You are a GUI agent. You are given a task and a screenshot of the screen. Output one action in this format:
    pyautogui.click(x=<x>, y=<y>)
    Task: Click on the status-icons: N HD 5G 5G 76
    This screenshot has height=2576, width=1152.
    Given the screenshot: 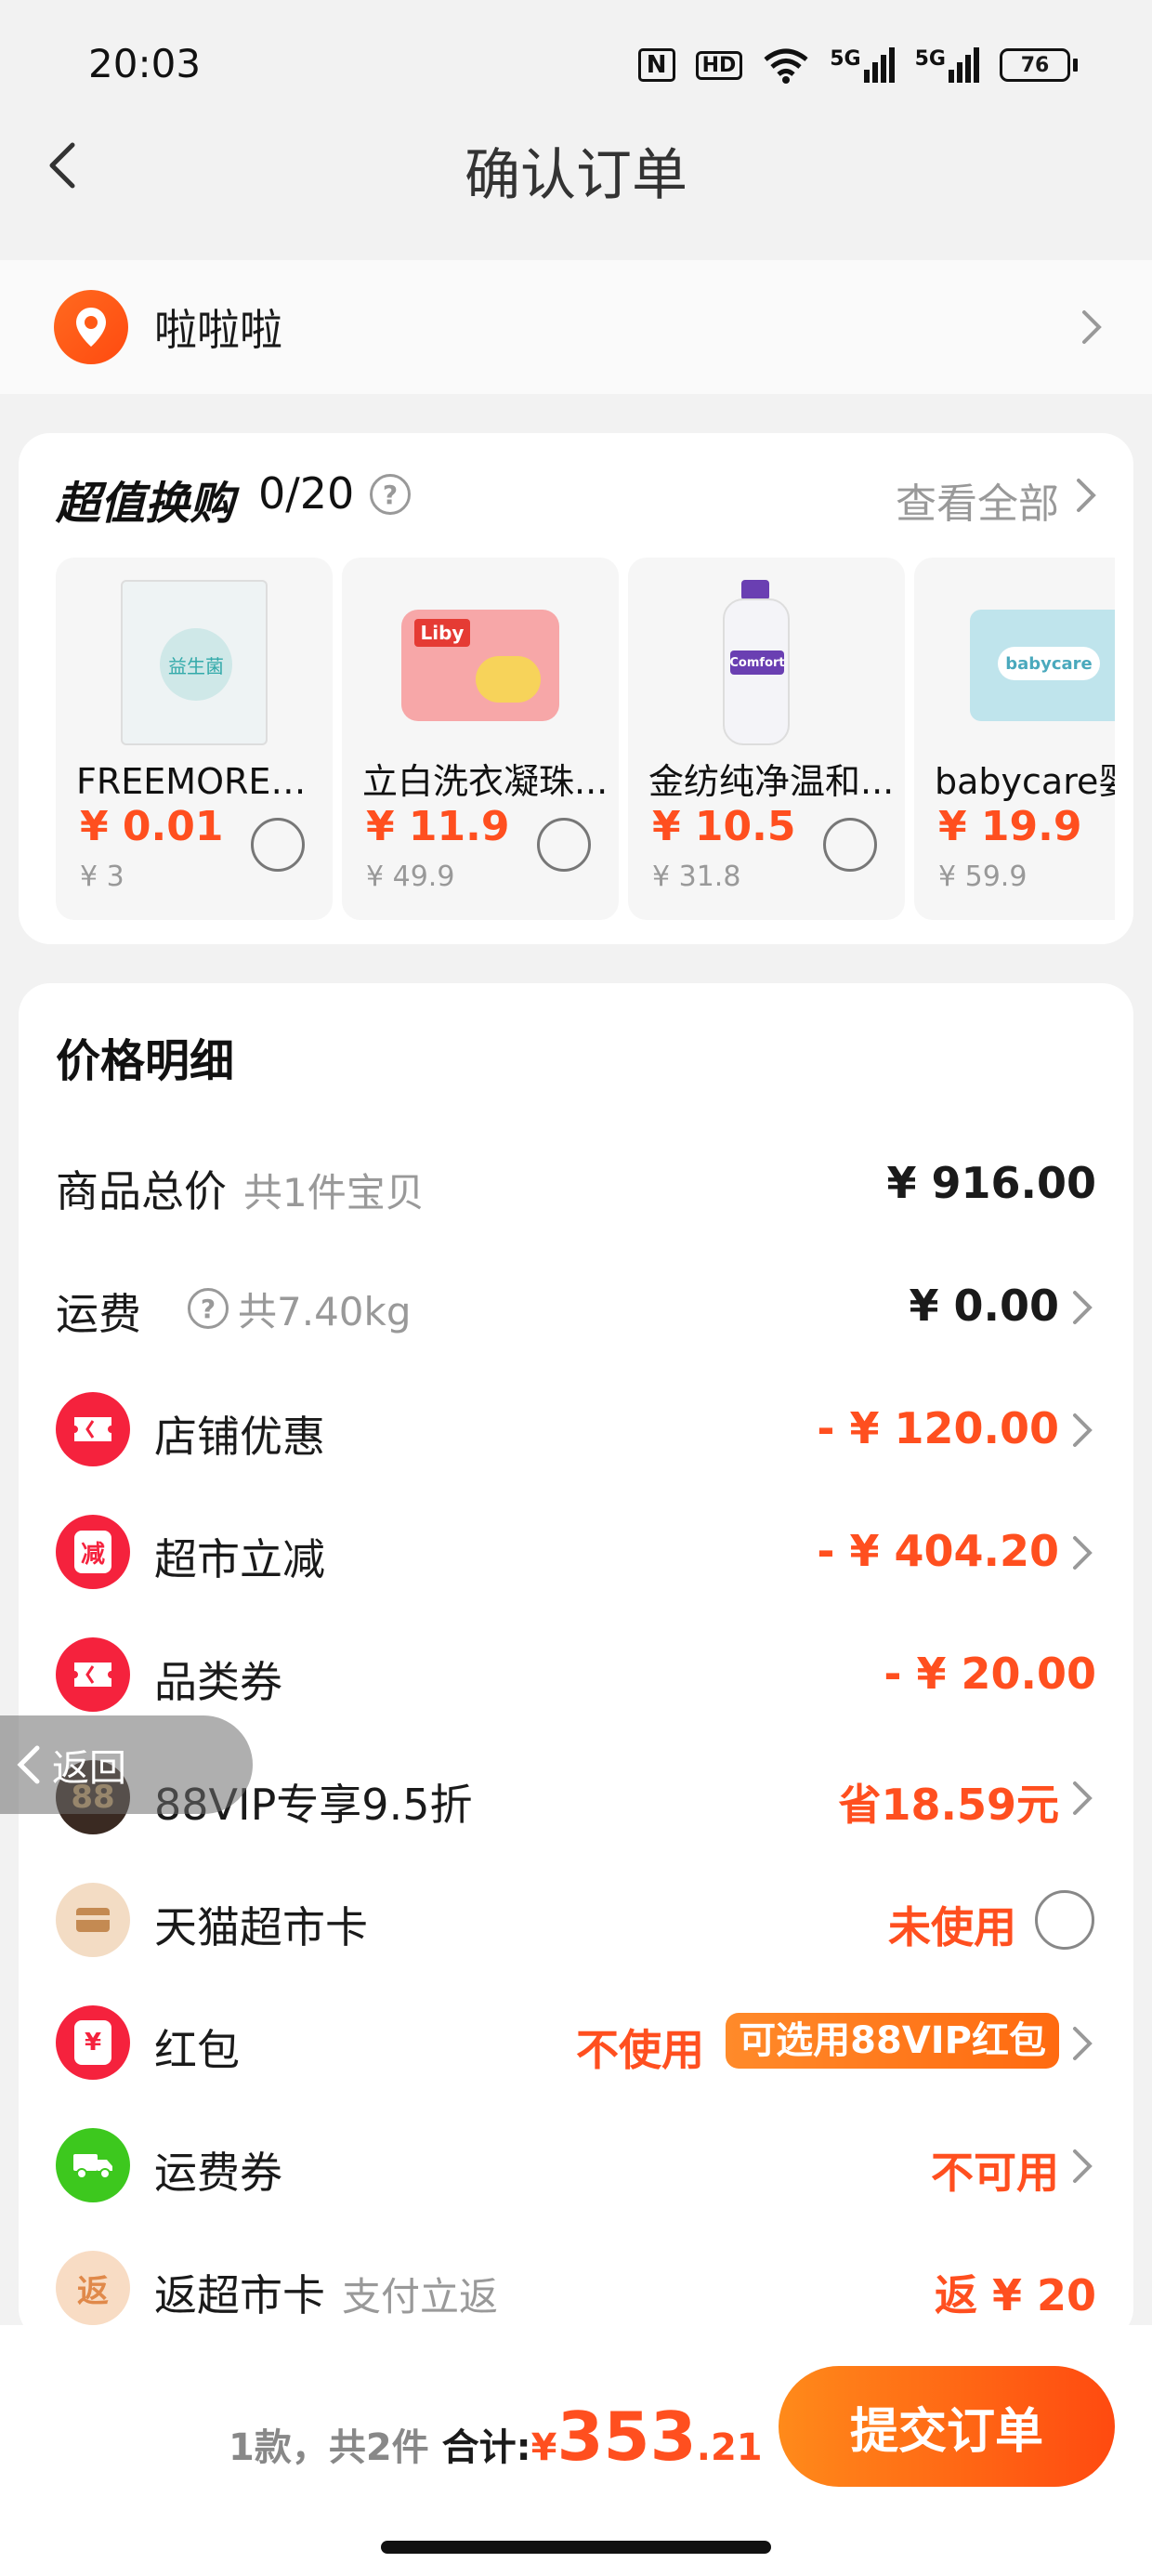 What is the action you would take?
    pyautogui.click(x=857, y=65)
    